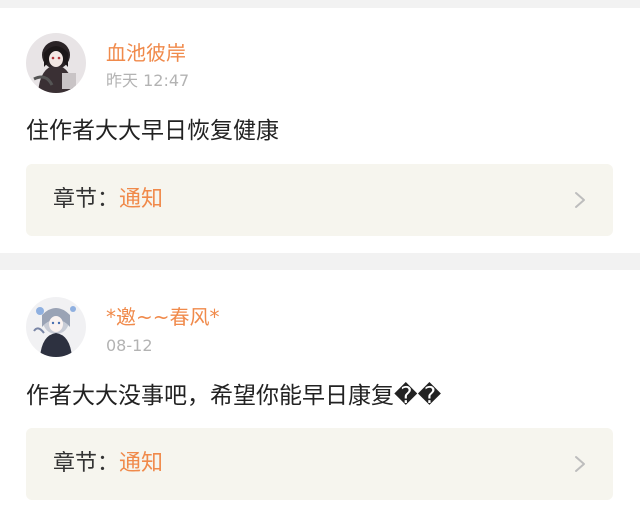 Image resolution: width=640 pixels, height=532 pixels. What do you see at coordinates (148, 80) in the screenshot?
I see `timestamp: 昨天 12:47` at bounding box center [148, 80].